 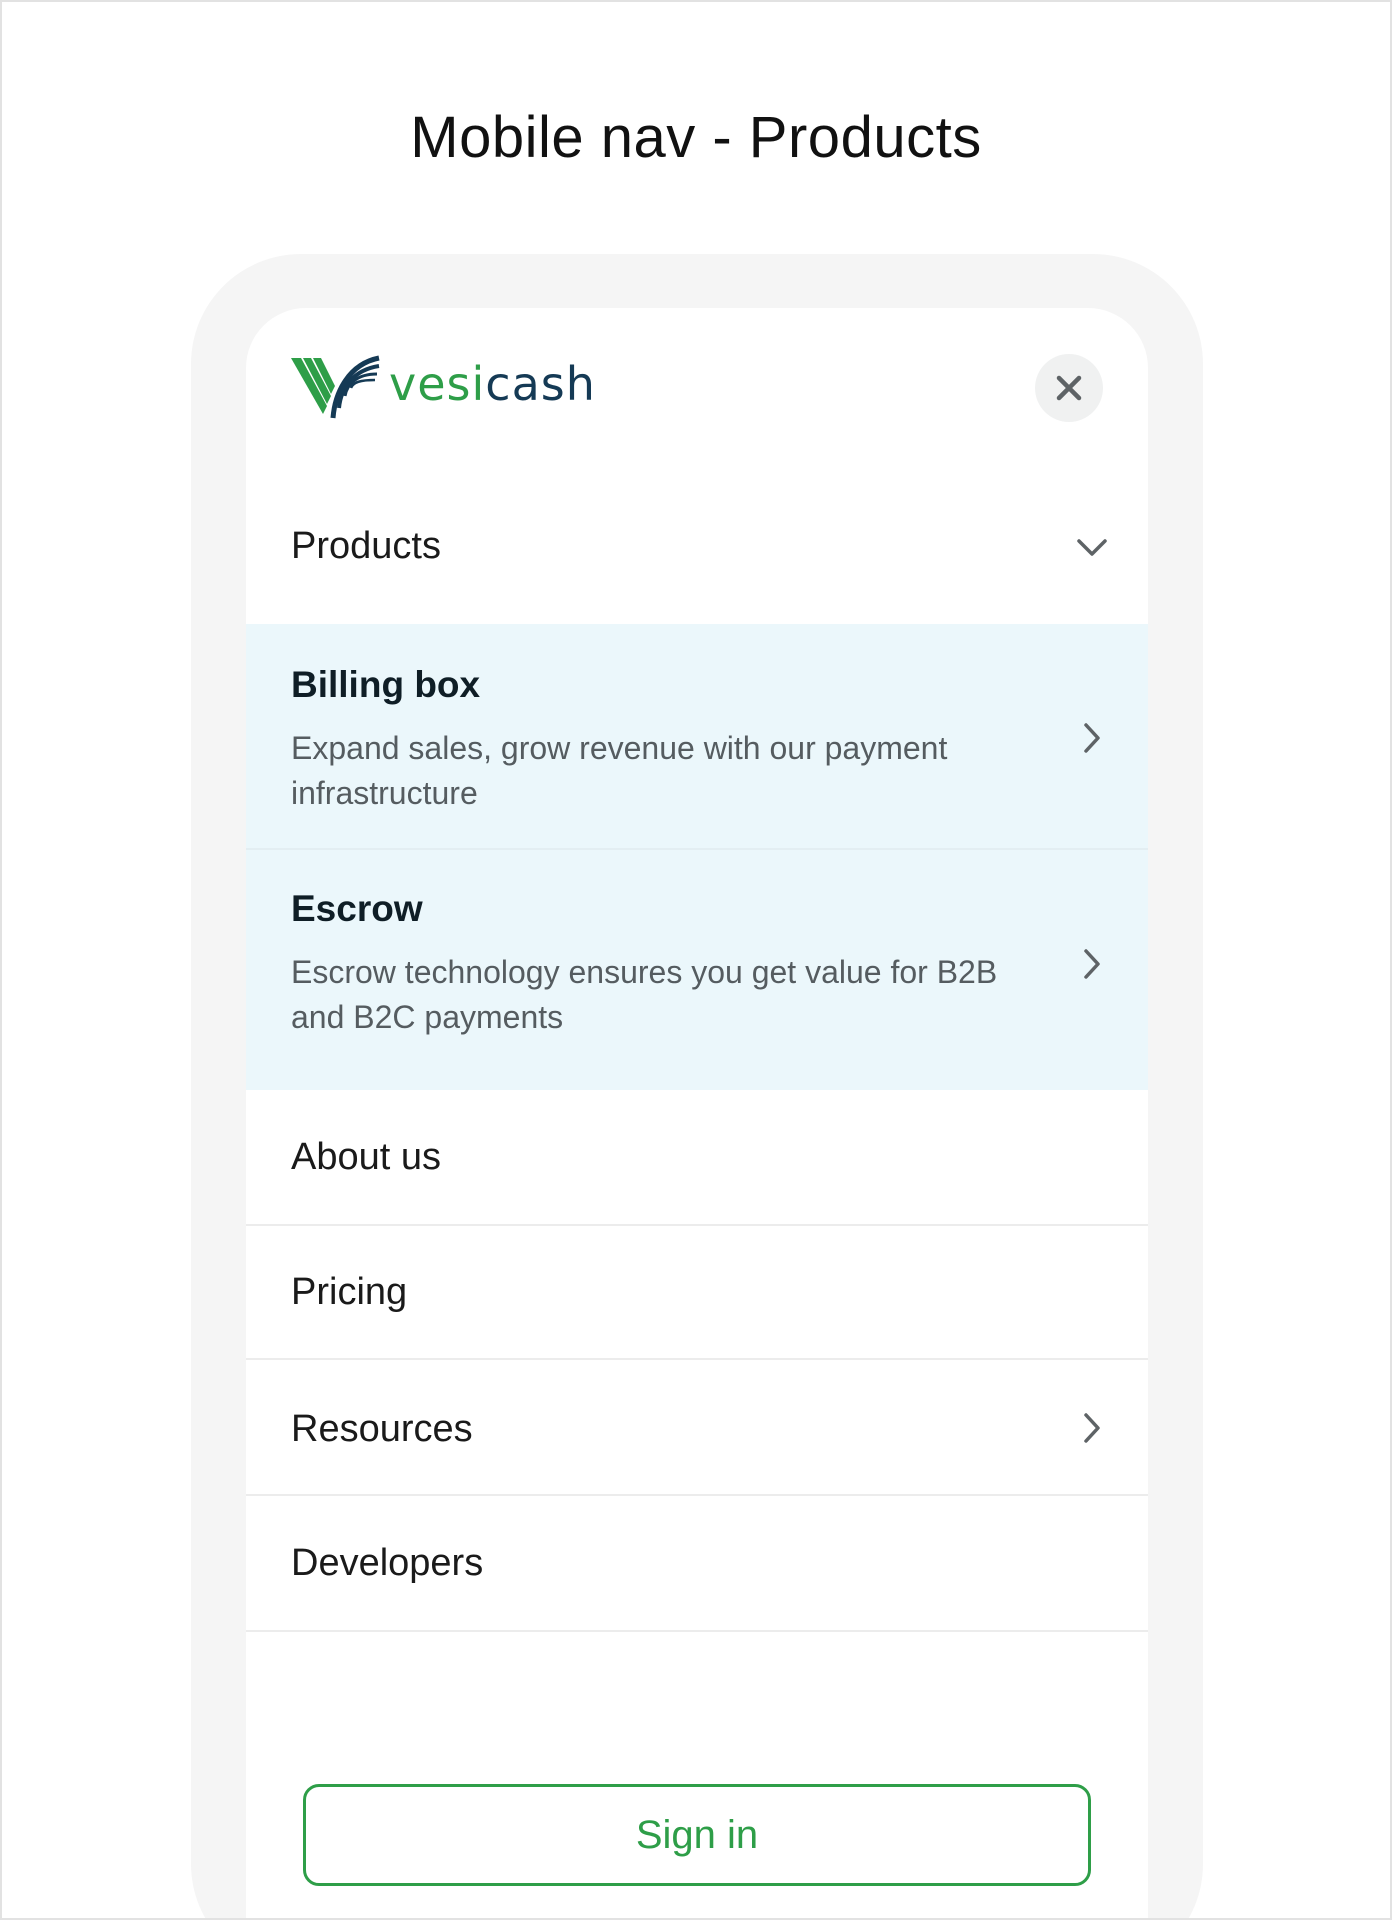 What do you see at coordinates (697, 1835) in the screenshot?
I see `sign-in-button: Sign in` at bounding box center [697, 1835].